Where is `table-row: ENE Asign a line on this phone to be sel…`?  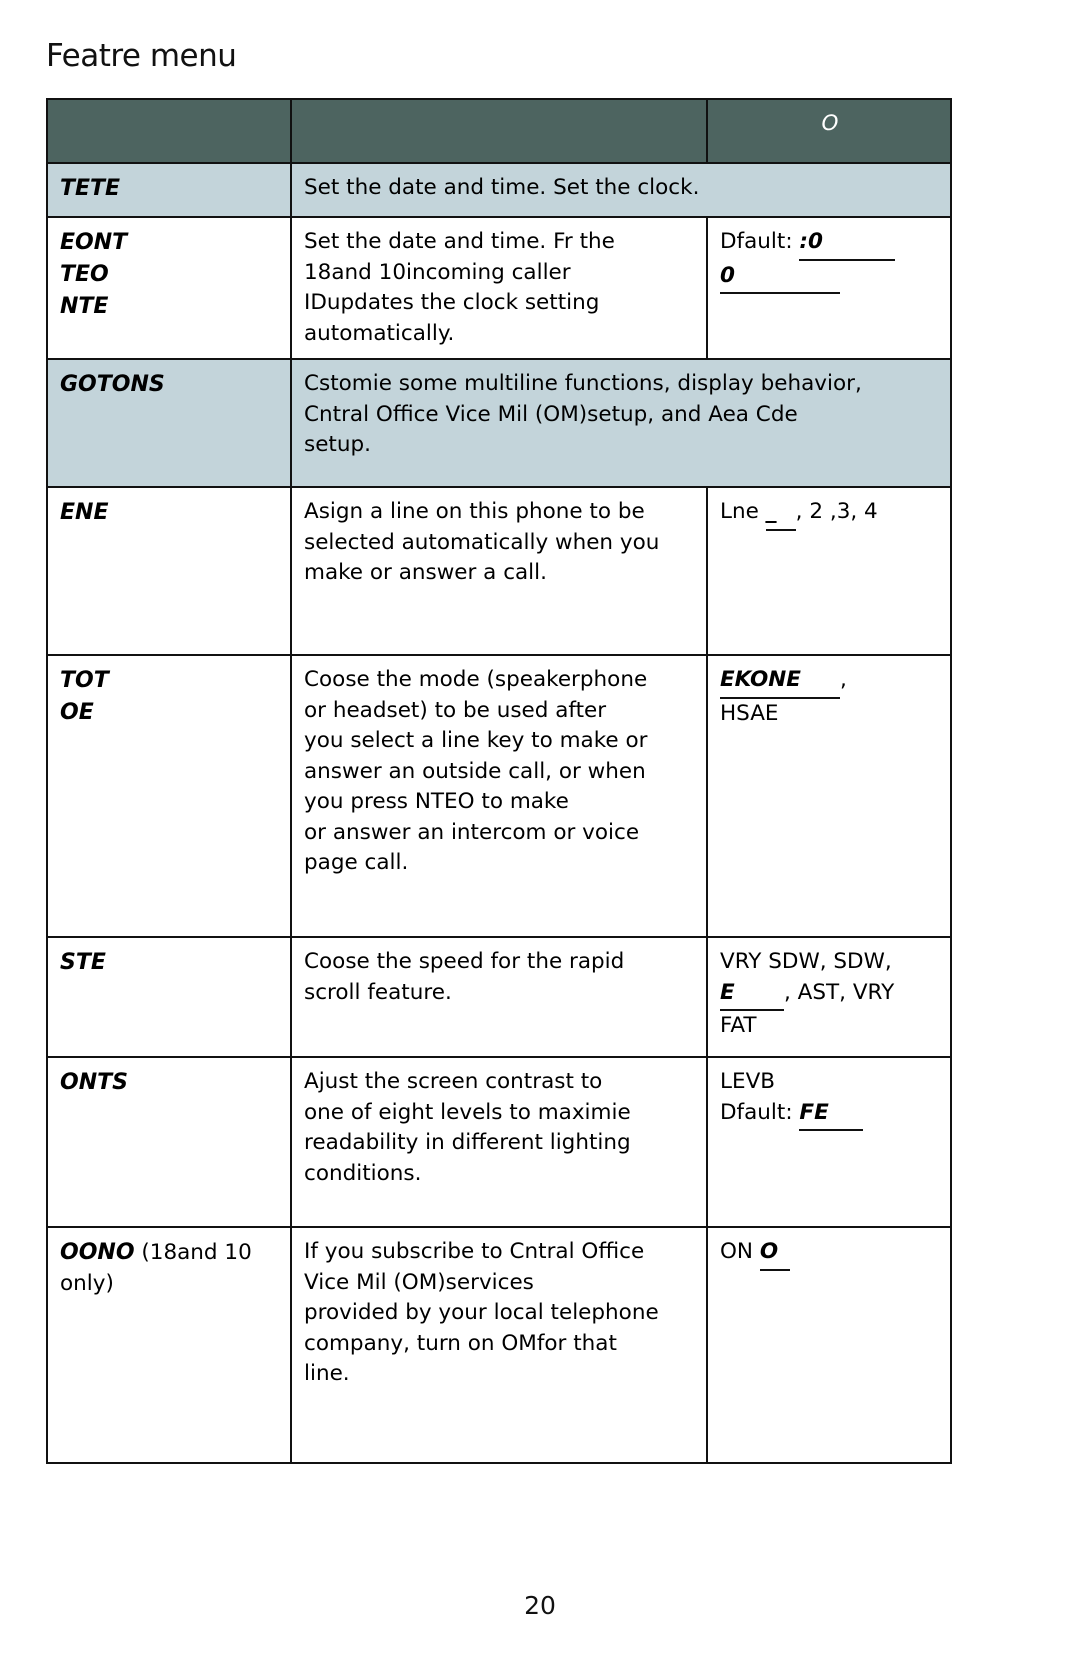 table-row: ENE Asign a line on this phone to be sel… is located at coordinates (499, 571).